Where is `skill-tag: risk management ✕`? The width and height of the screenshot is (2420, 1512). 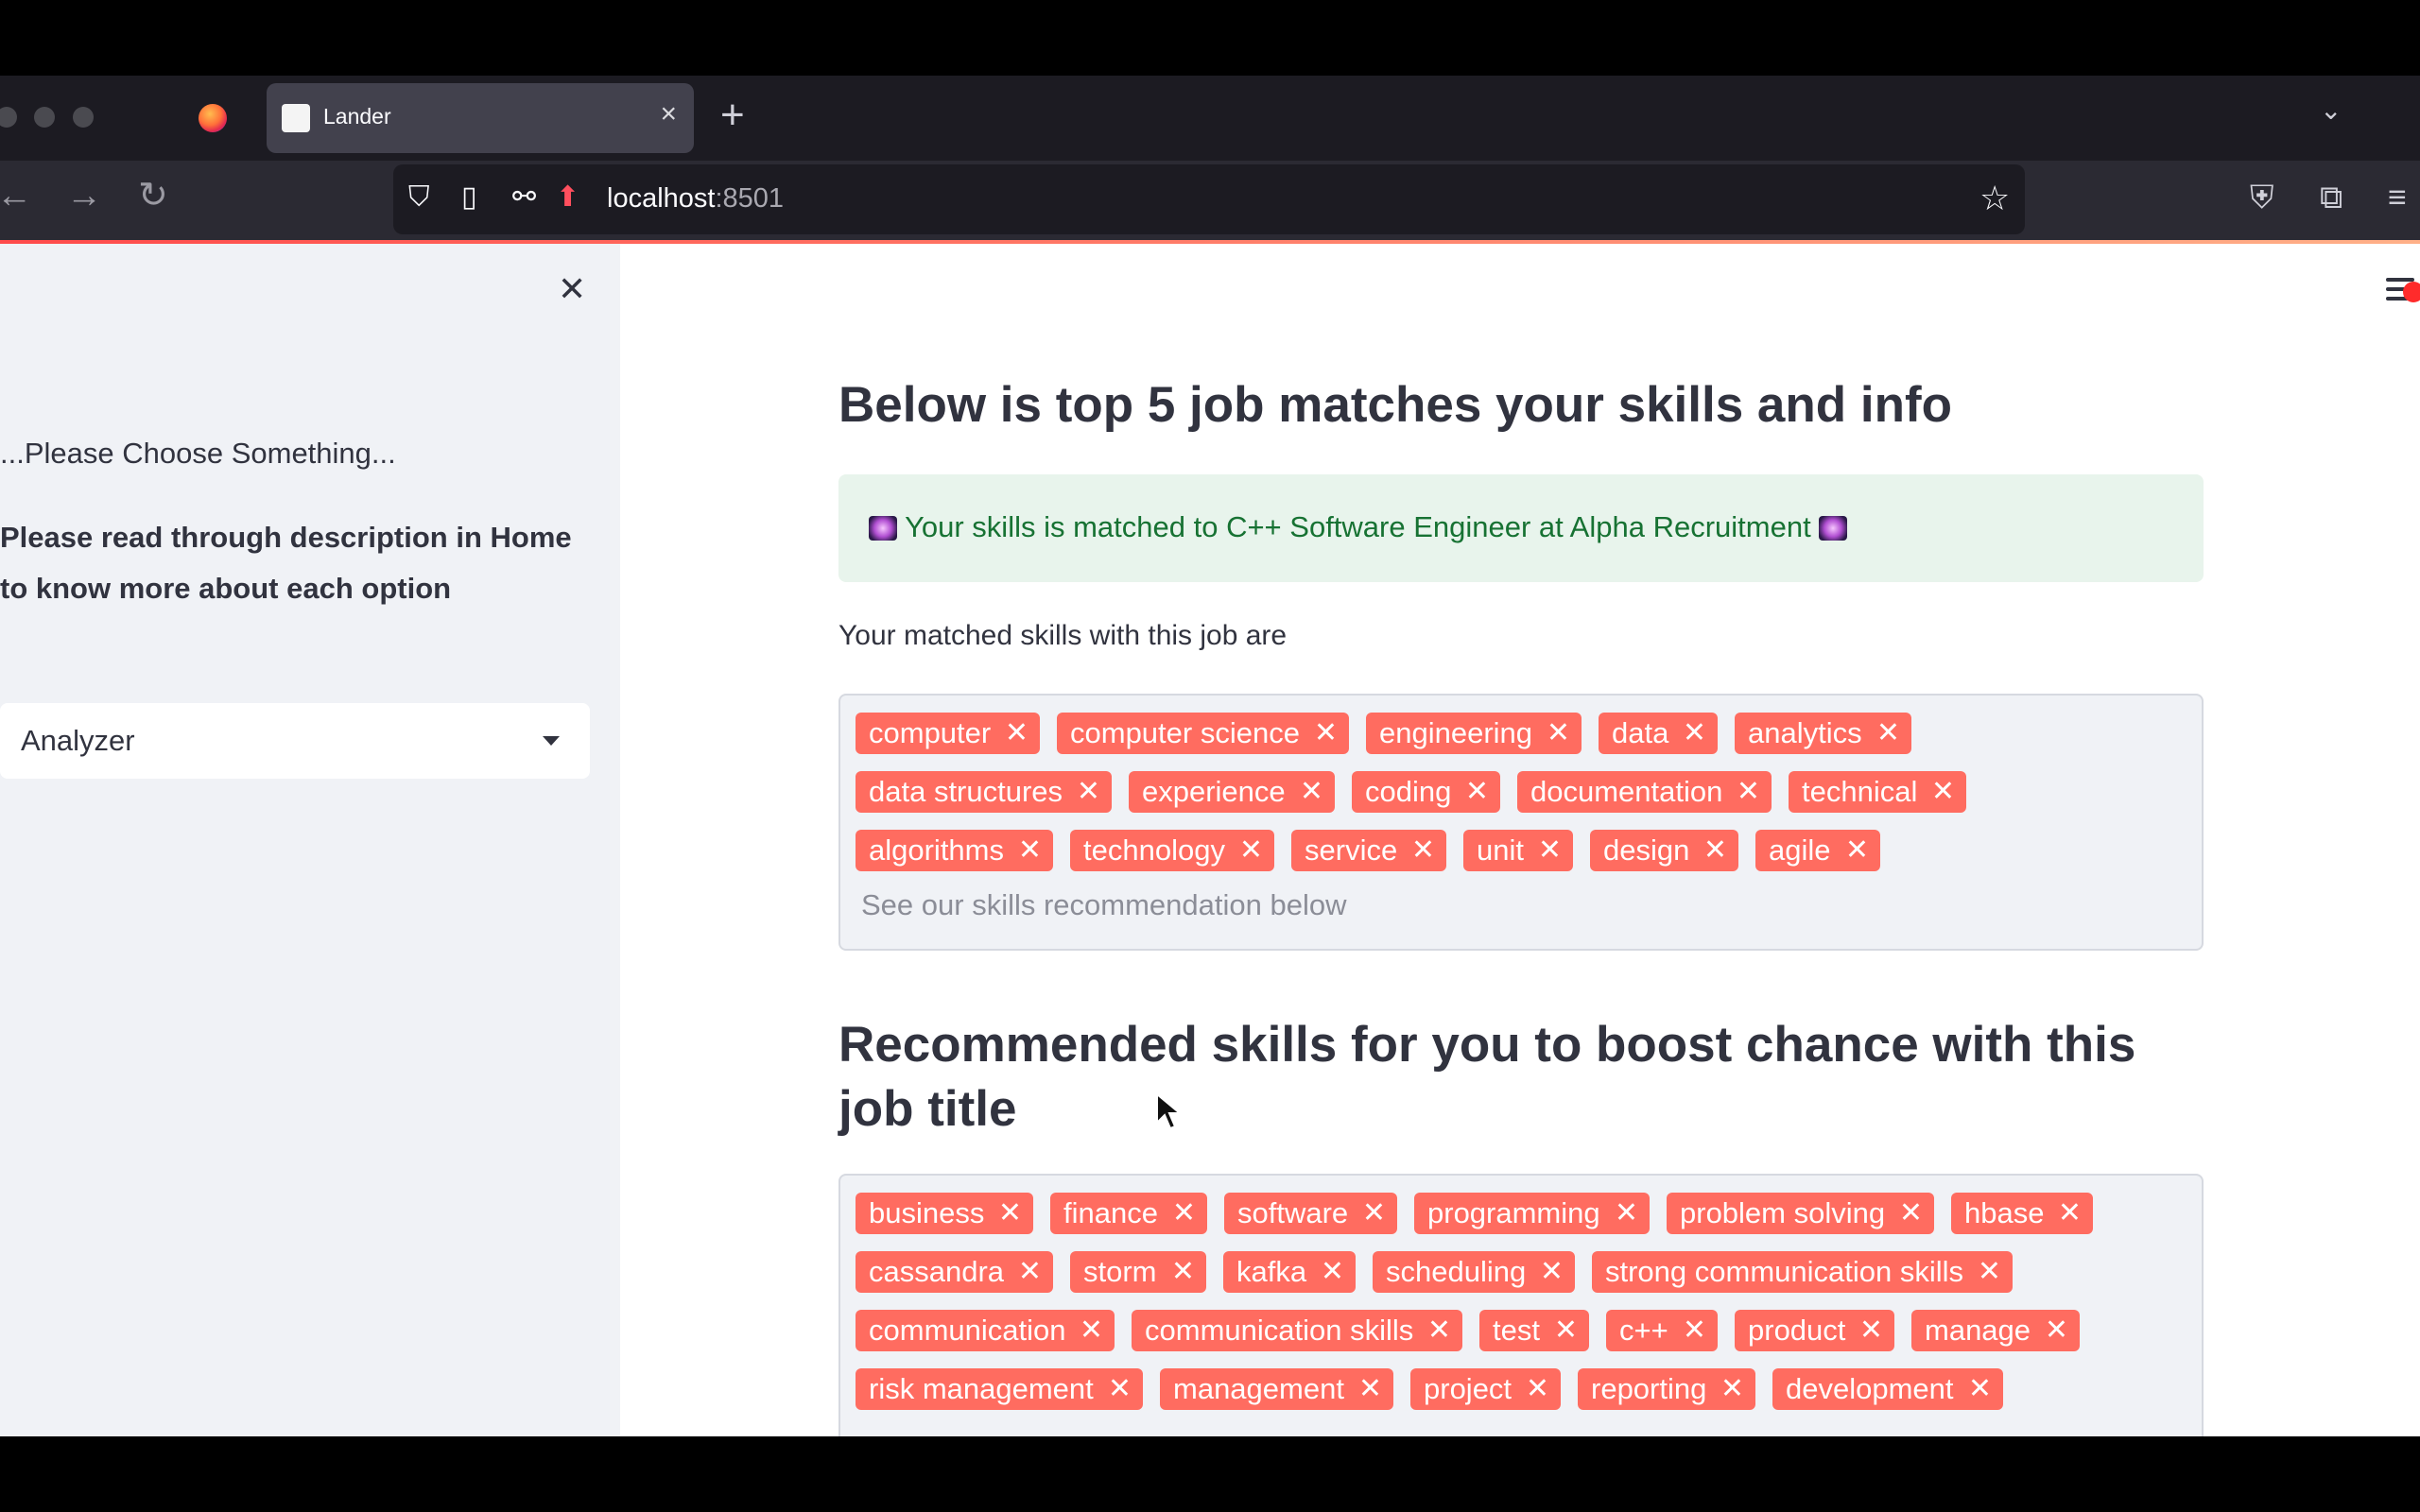
skill-tag: risk management ✕ is located at coordinates (999, 1389).